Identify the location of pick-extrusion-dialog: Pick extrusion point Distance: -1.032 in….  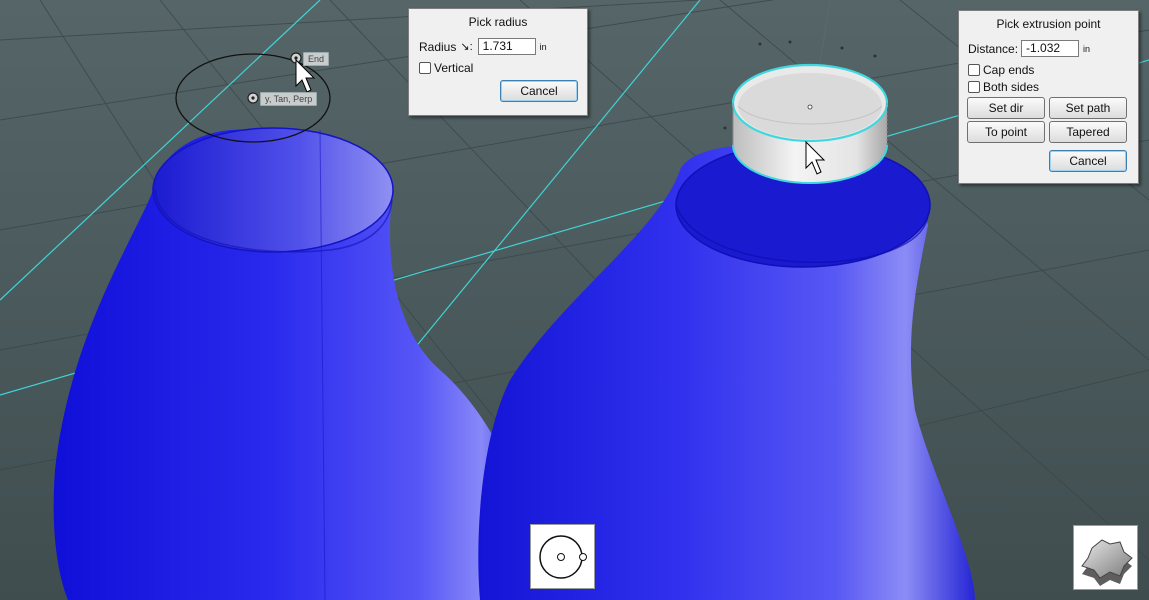
(1048, 97).